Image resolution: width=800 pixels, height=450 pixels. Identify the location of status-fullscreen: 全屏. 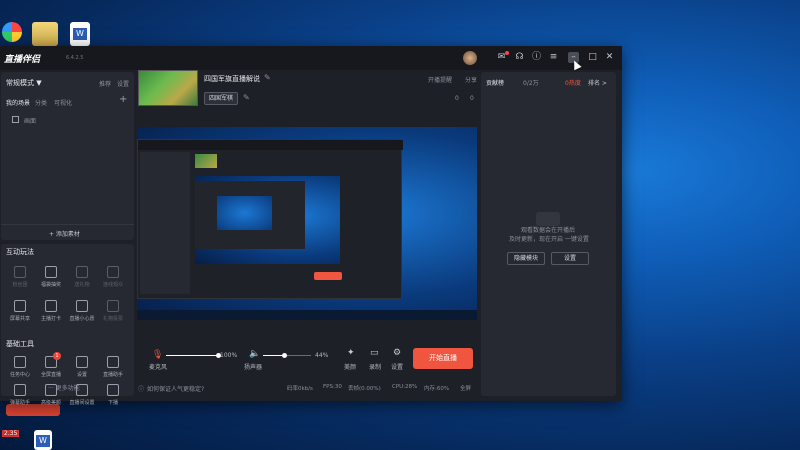
(465, 388).